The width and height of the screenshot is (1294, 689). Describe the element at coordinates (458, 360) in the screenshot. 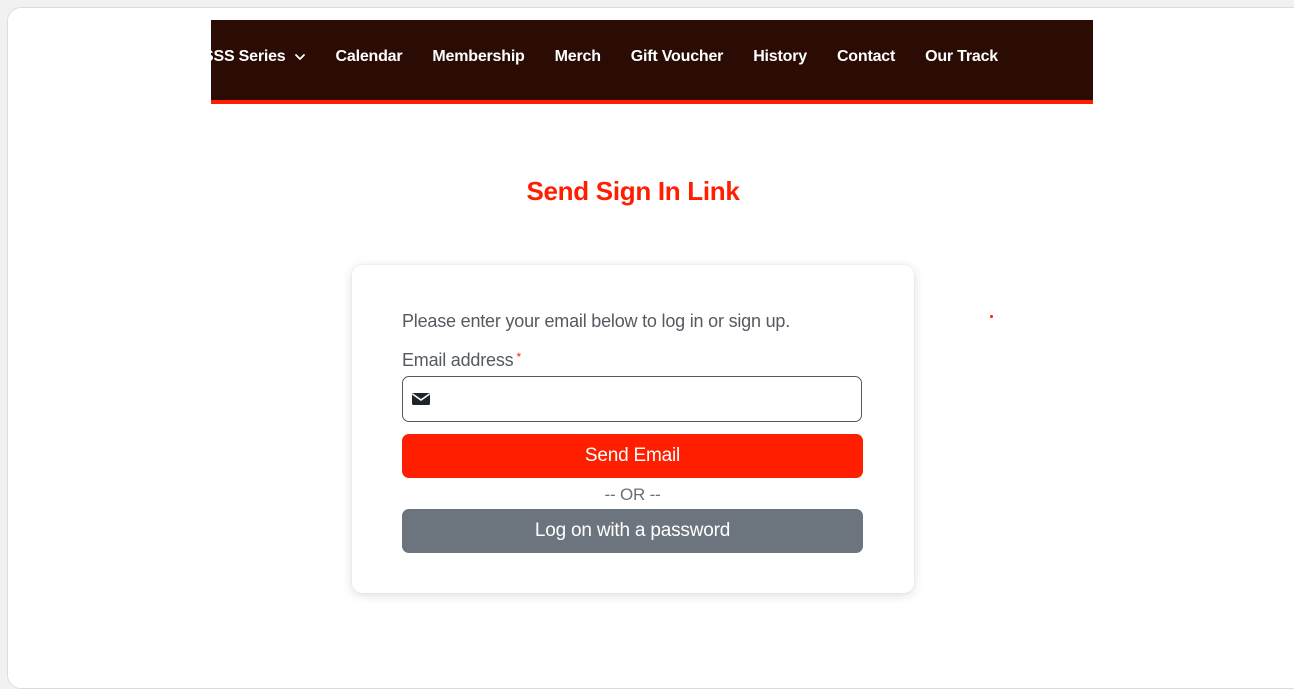

I see `email-label-text: Email address` at that location.